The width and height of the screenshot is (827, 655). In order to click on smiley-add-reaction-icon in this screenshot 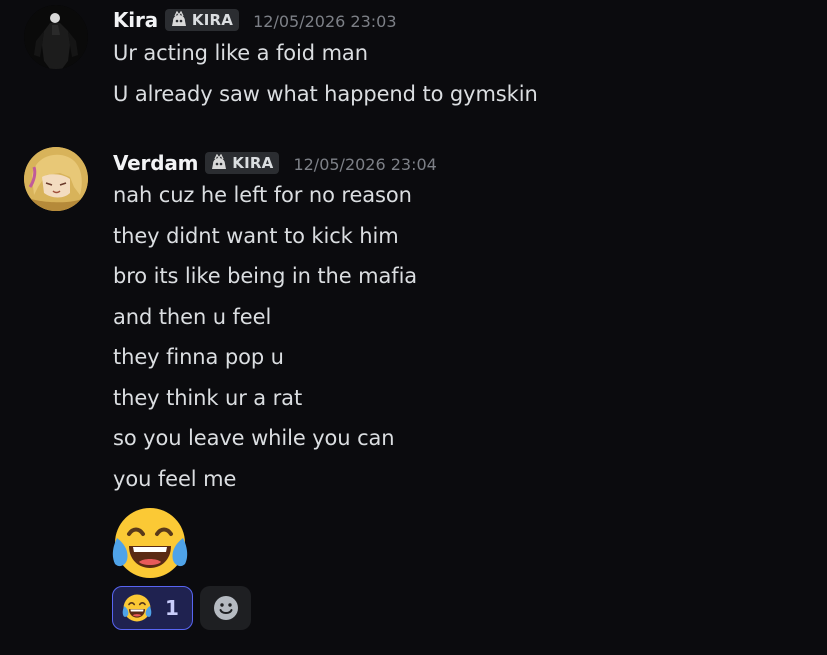, I will do `click(225, 608)`.